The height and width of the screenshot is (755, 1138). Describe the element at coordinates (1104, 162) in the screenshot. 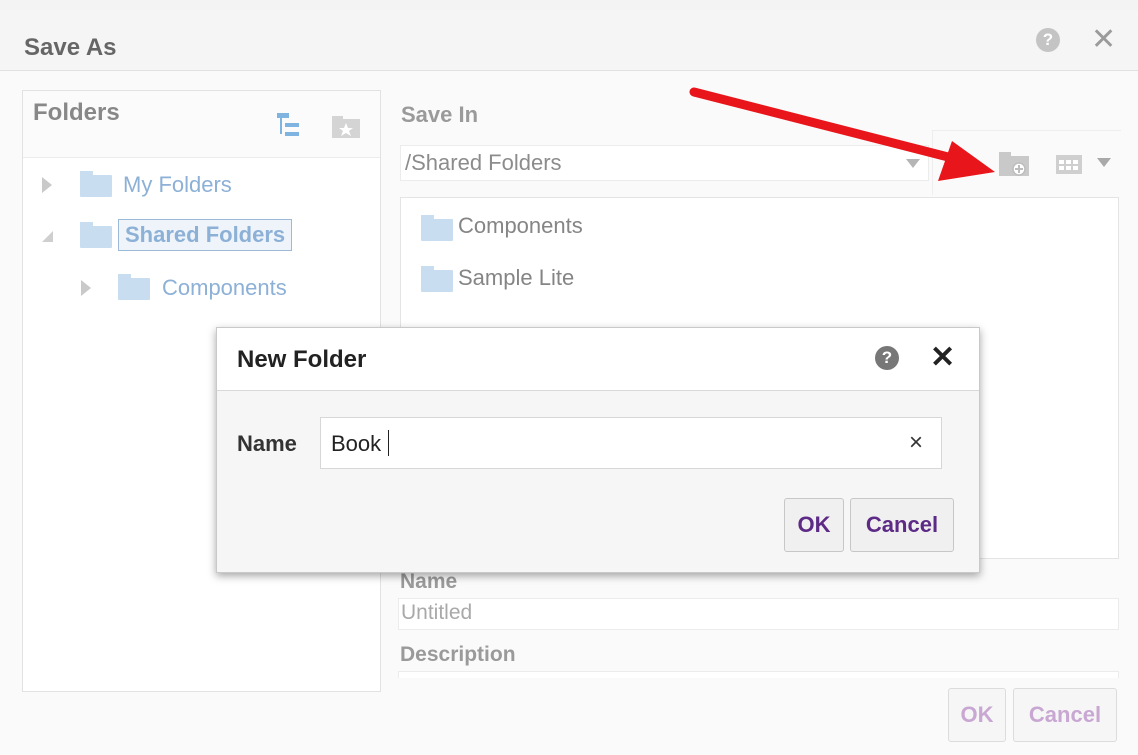

I see `view-menu-chevron-icon` at that location.